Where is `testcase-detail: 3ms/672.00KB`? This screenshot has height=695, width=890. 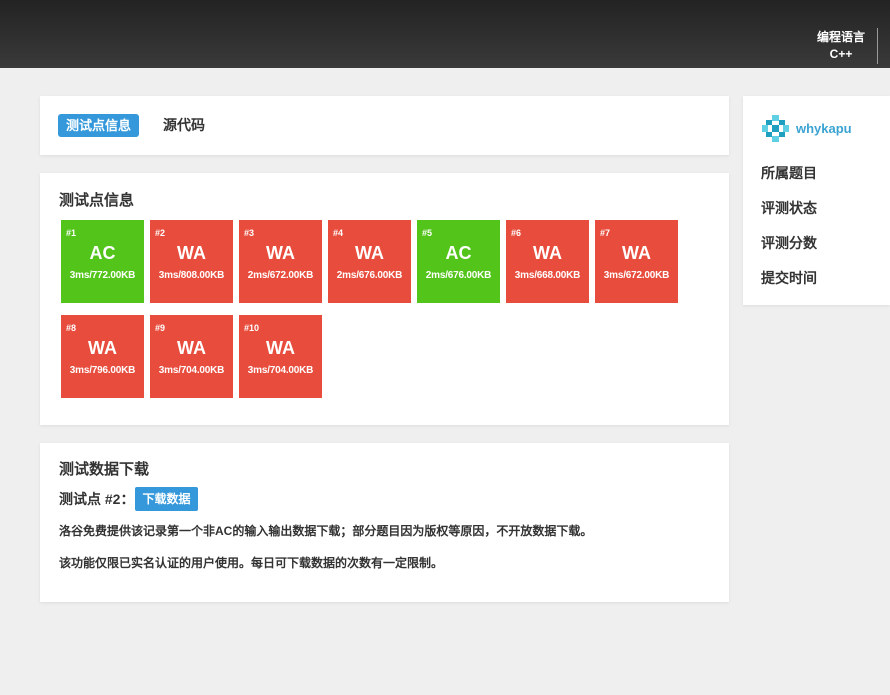 testcase-detail: 3ms/672.00KB is located at coordinates (636, 275).